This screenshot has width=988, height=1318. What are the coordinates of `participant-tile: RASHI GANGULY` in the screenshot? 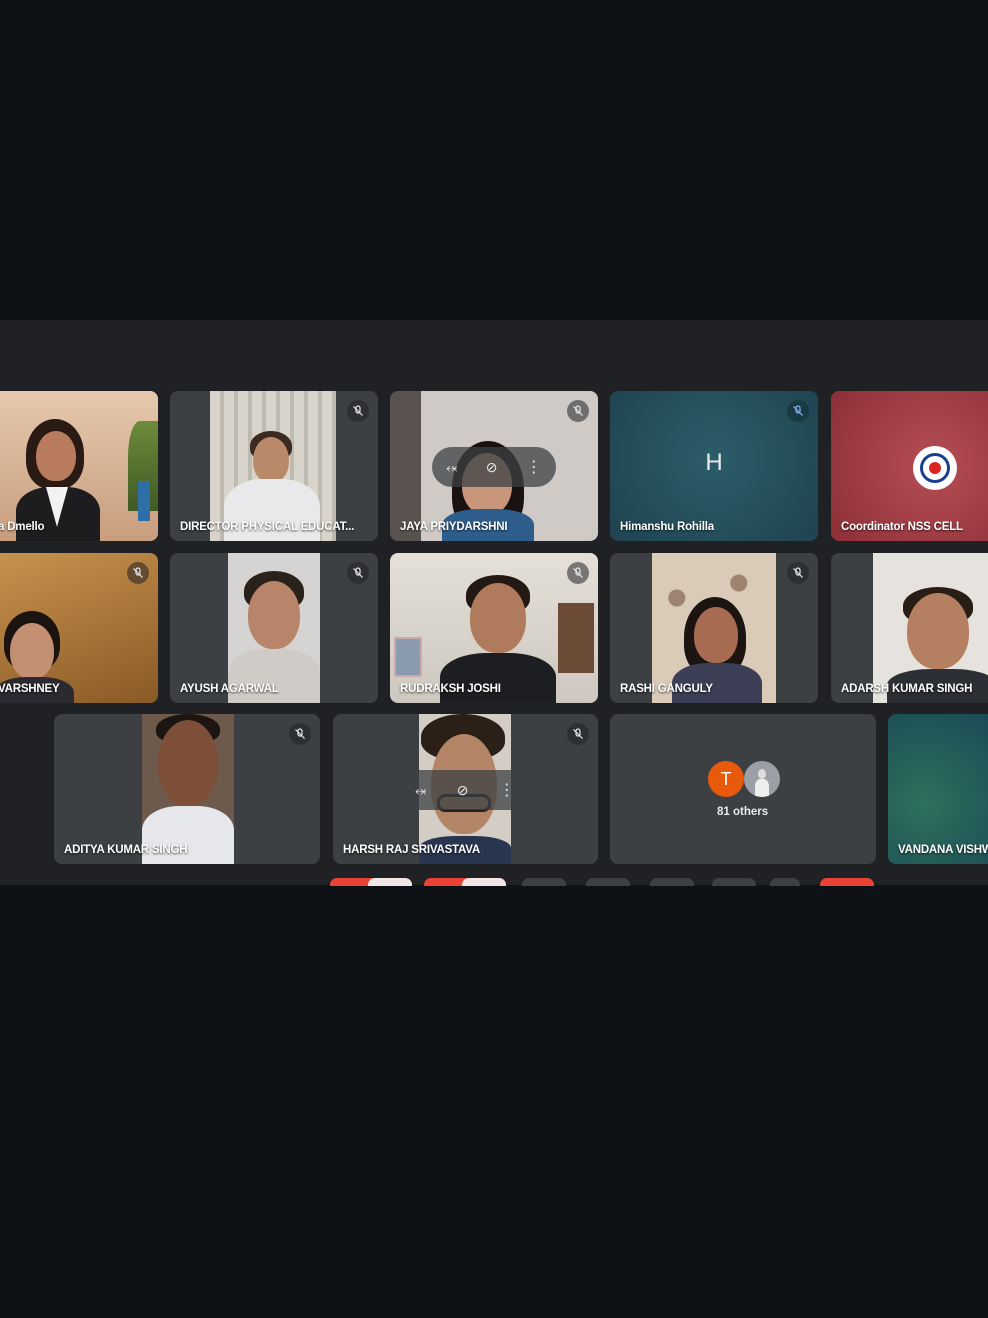 It's located at (714, 628).